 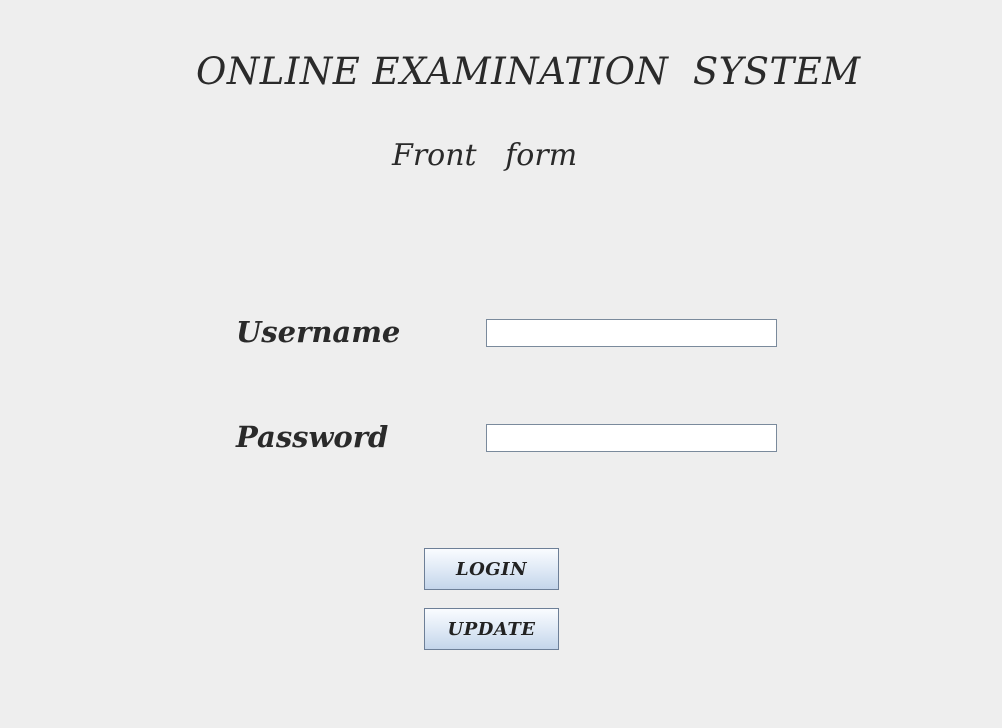 What do you see at coordinates (491, 569) in the screenshot?
I see `login-button: LOGIN` at bounding box center [491, 569].